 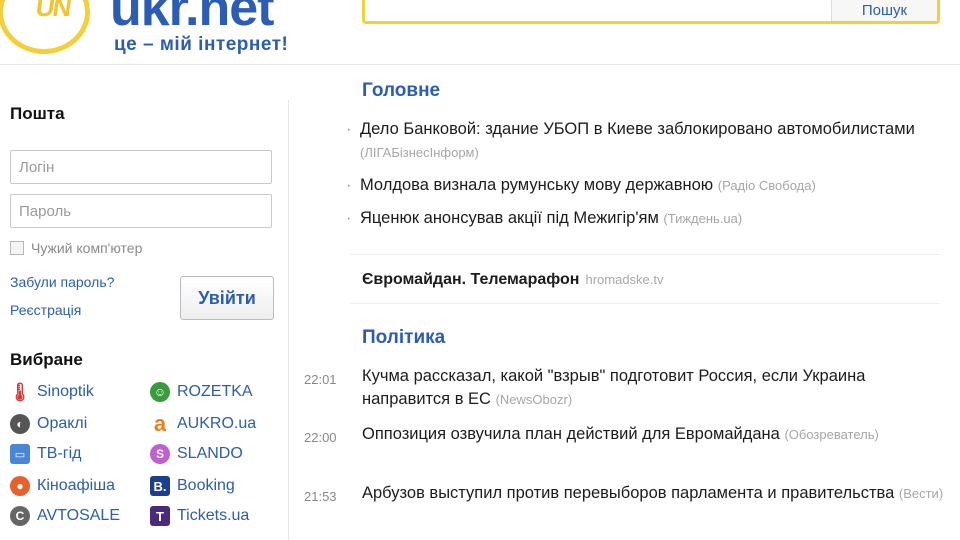 What do you see at coordinates (320, 496) in the screenshot?
I see `news-time: 21:53` at bounding box center [320, 496].